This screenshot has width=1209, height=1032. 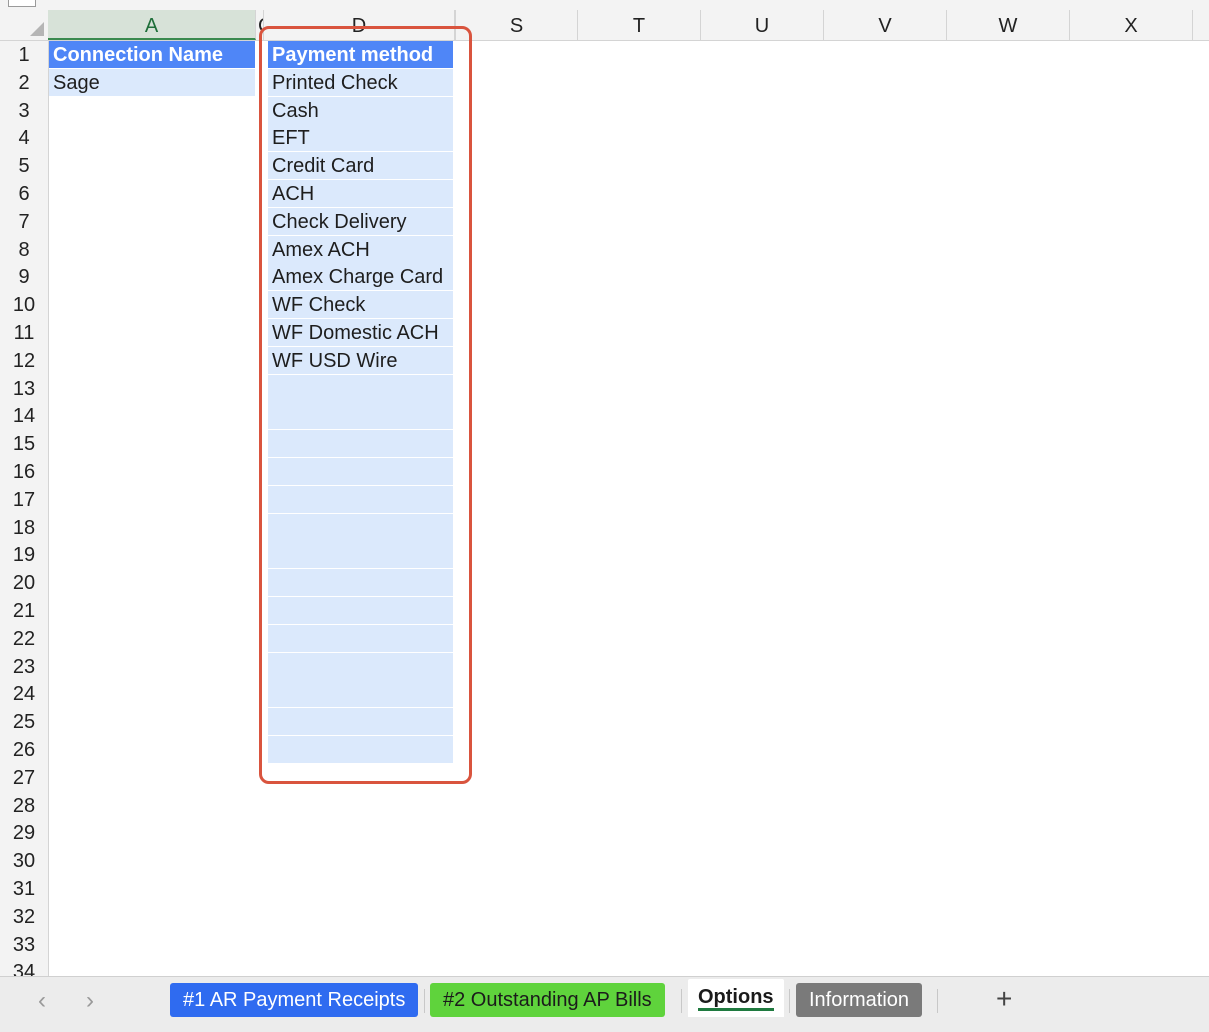 What do you see at coordinates (24, 83) in the screenshot?
I see `row-header: 2` at bounding box center [24, 83].